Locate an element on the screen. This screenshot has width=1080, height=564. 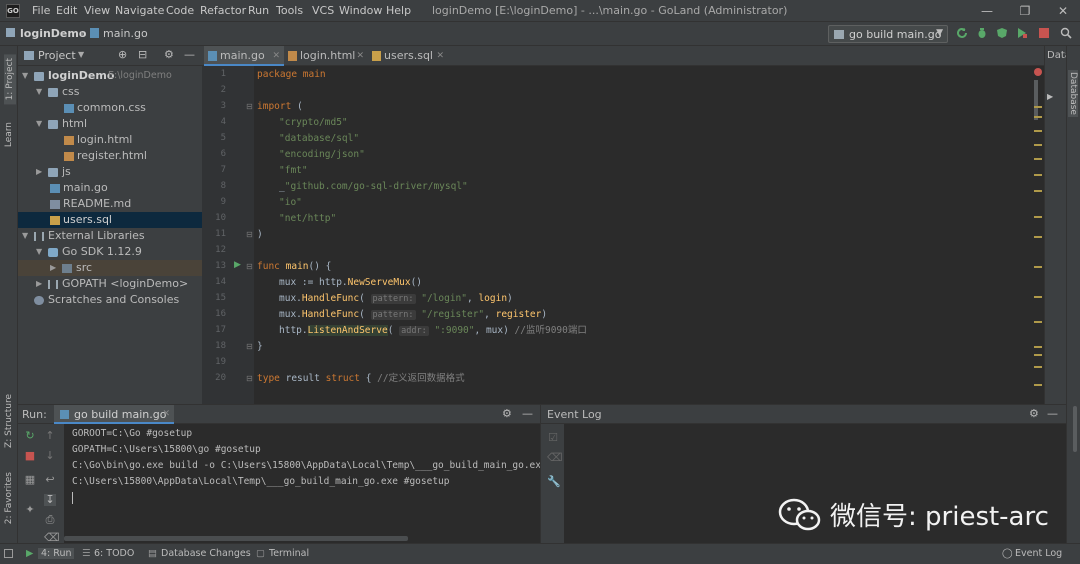
locate-file-icon: ⊕ is located at coordinates (122, 54).